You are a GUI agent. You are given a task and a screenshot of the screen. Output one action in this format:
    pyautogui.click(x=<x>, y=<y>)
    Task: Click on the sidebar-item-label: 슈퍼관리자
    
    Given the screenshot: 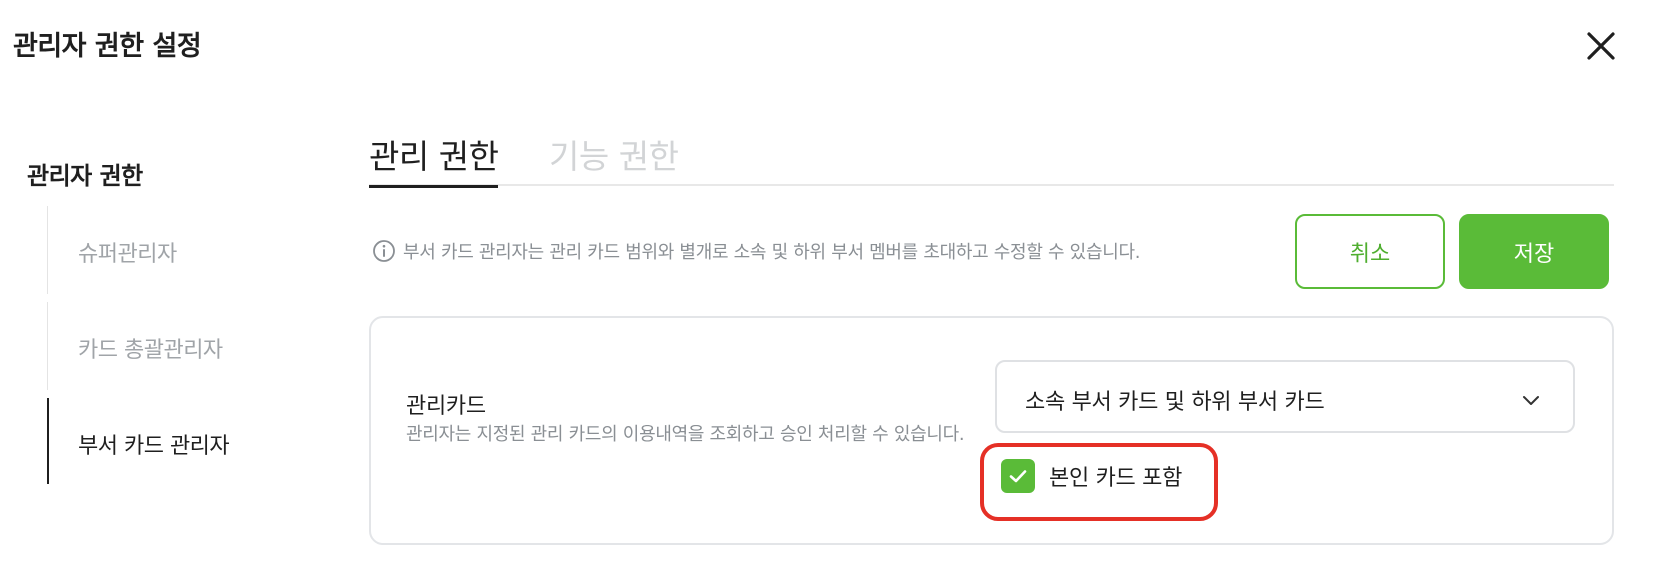 What is the action you would take?
    pyautogui.click(x=127, y=254)
    